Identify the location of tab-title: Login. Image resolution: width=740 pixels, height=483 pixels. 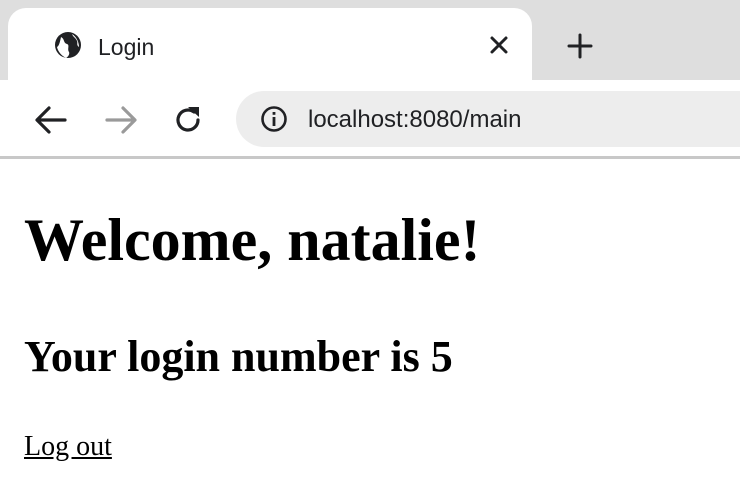
(126, 47).